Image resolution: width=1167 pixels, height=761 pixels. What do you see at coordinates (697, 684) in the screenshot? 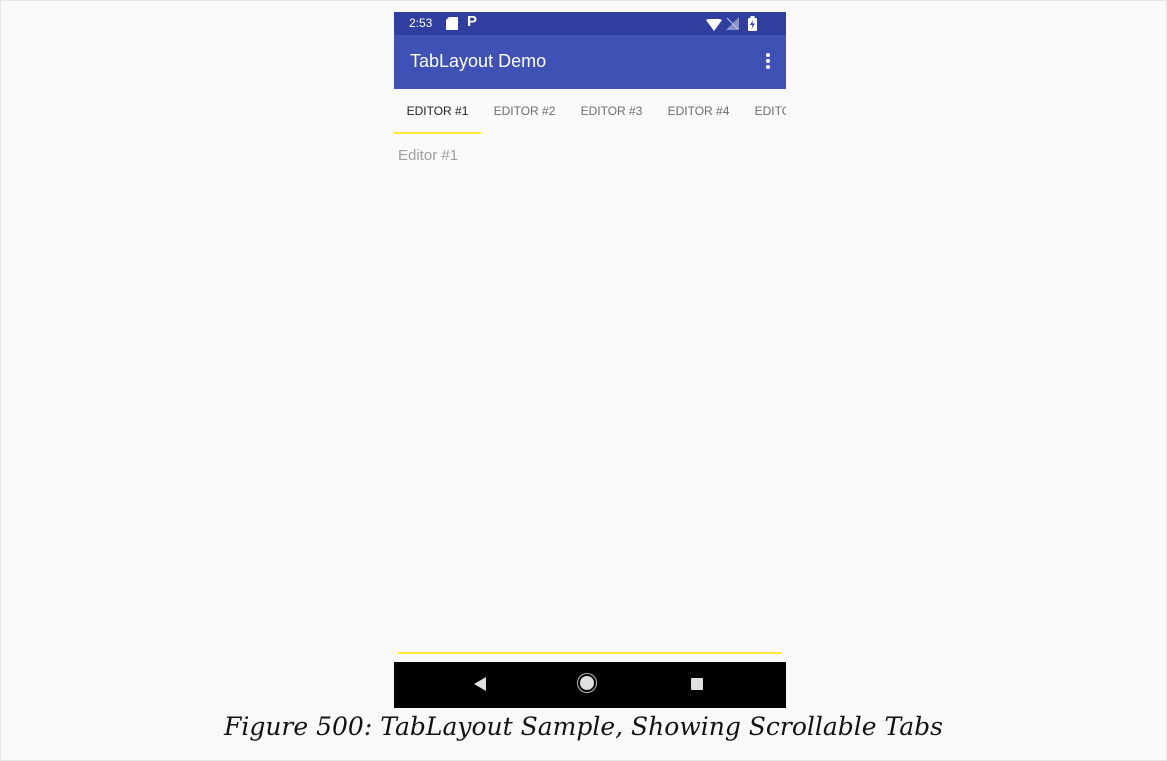
I see `recents-icon` at bounding box center [697, 684].